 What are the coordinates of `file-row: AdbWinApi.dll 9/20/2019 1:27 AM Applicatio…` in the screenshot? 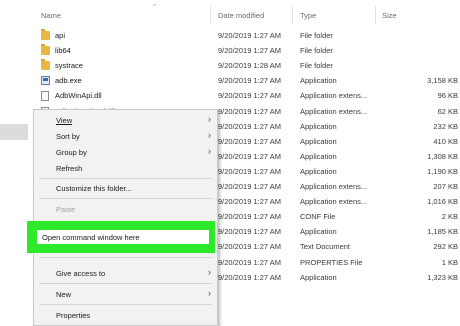 It's located at (245, 95).